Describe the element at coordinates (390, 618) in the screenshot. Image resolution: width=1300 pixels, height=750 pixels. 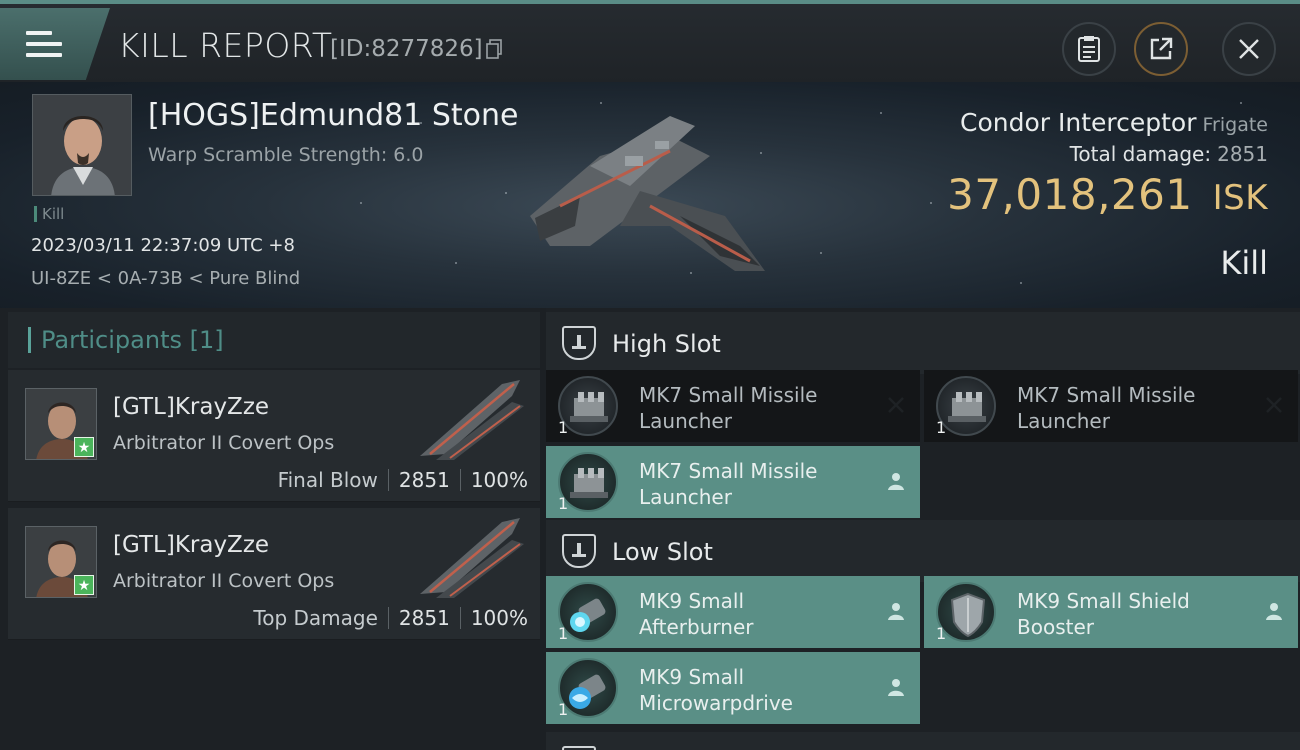
I see `participant-stats: Top Damage 2851 100%` at that location.